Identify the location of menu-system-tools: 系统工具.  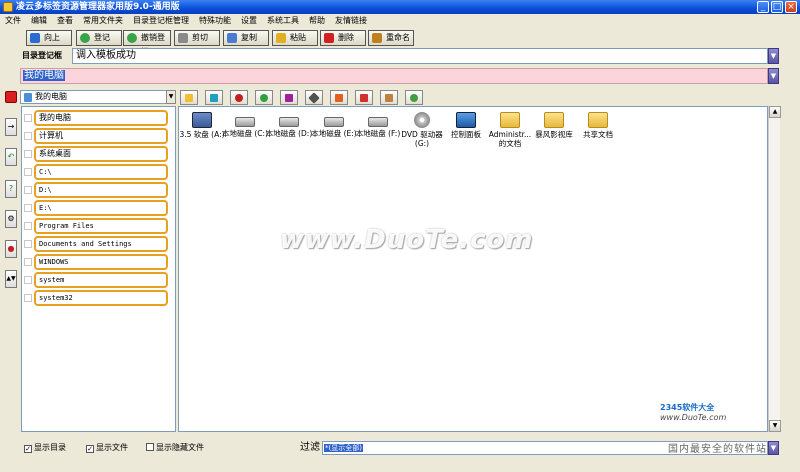
(283, 21).